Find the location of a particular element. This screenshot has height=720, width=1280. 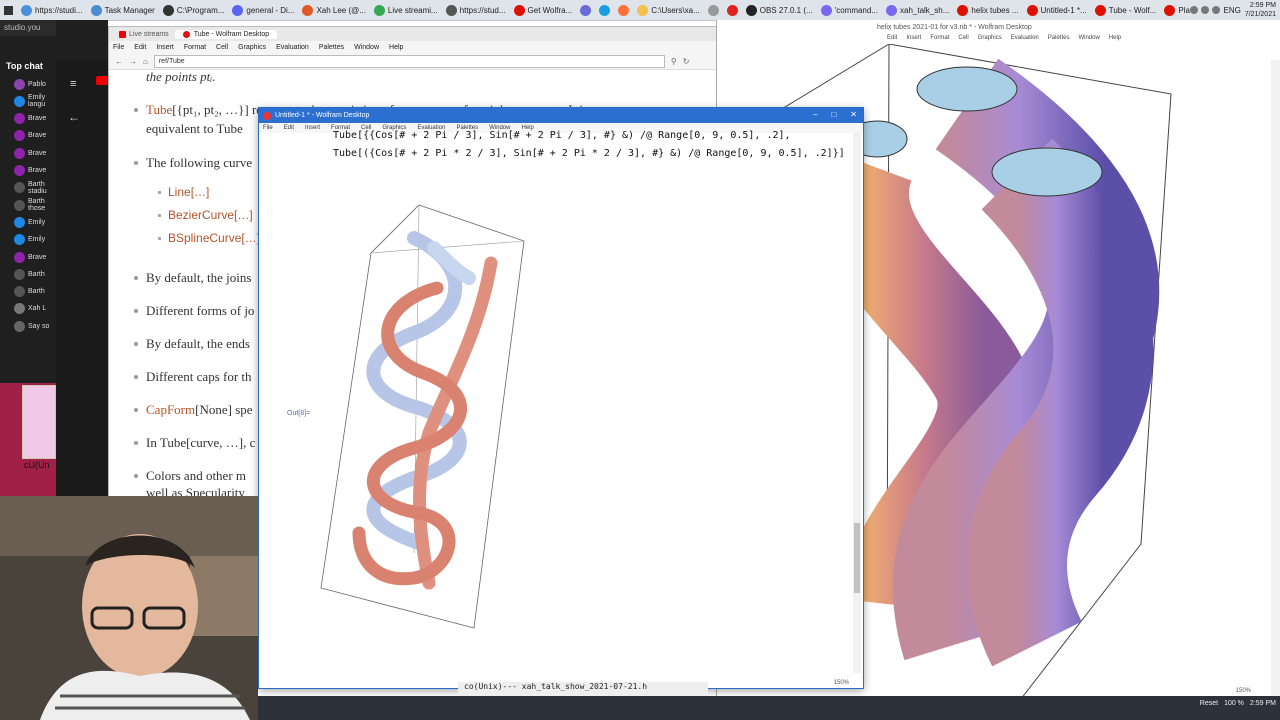

tray-icons is located at coordinates (1204, 10).